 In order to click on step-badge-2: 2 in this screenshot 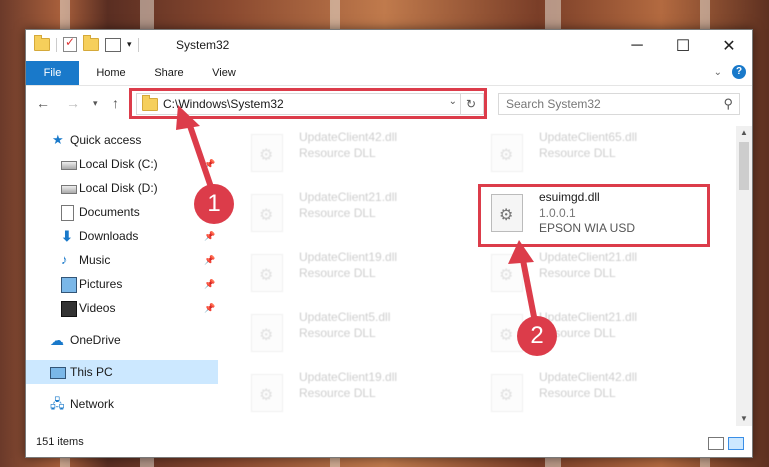, I will do `click(537, 336)`.